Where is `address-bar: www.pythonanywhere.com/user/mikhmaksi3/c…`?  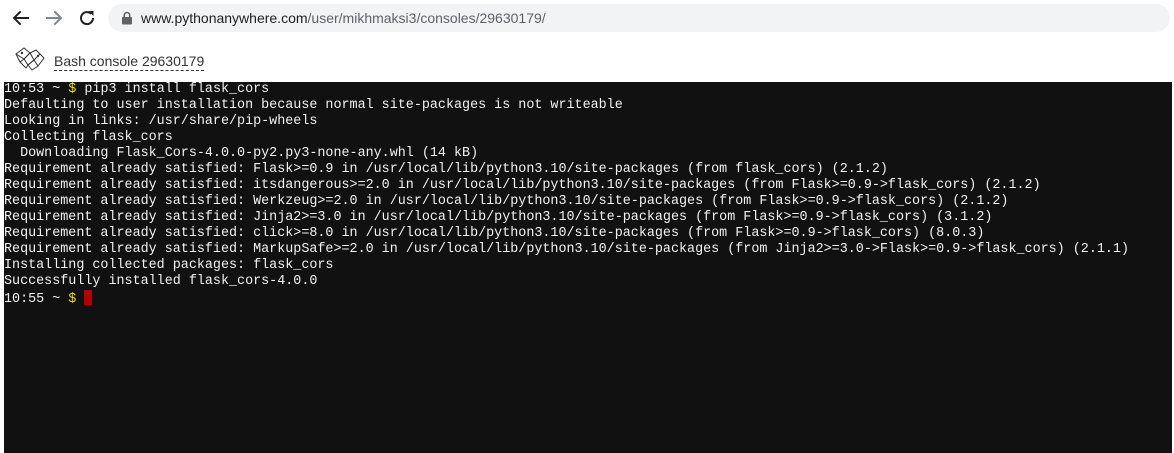 address-bar: www.pythonanywhere.com/user/mikhmaksi3/c… is located at coordinates (639, 18).